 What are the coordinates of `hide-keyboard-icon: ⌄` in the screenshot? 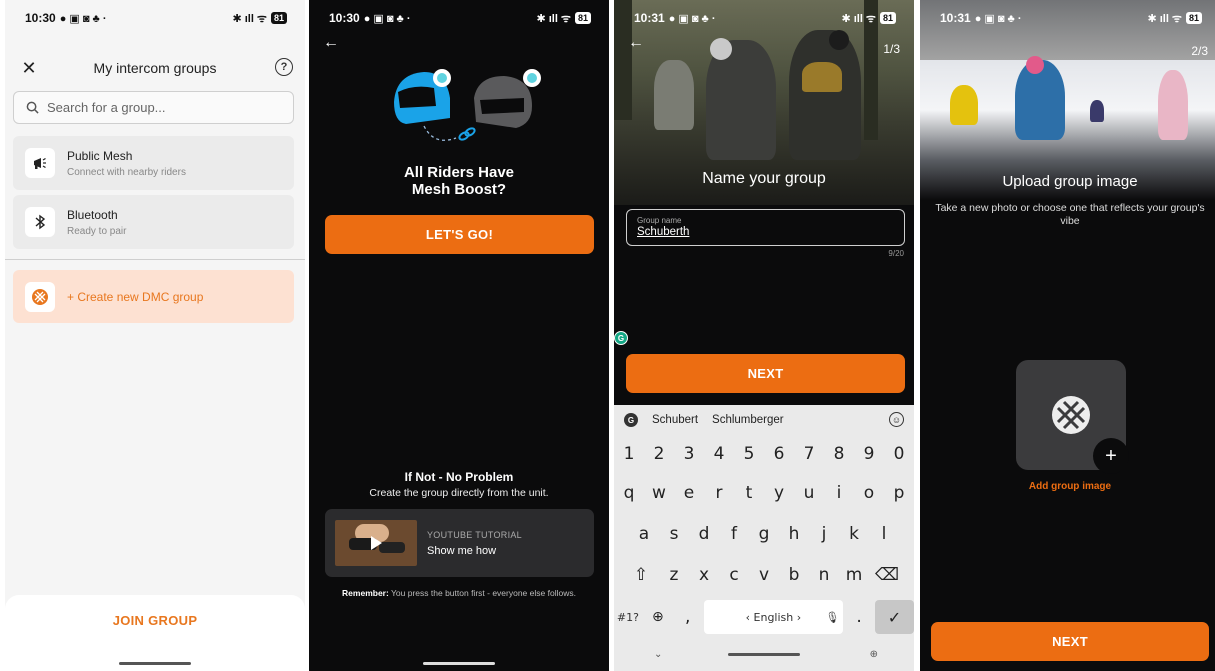 It's located at (658, 654).